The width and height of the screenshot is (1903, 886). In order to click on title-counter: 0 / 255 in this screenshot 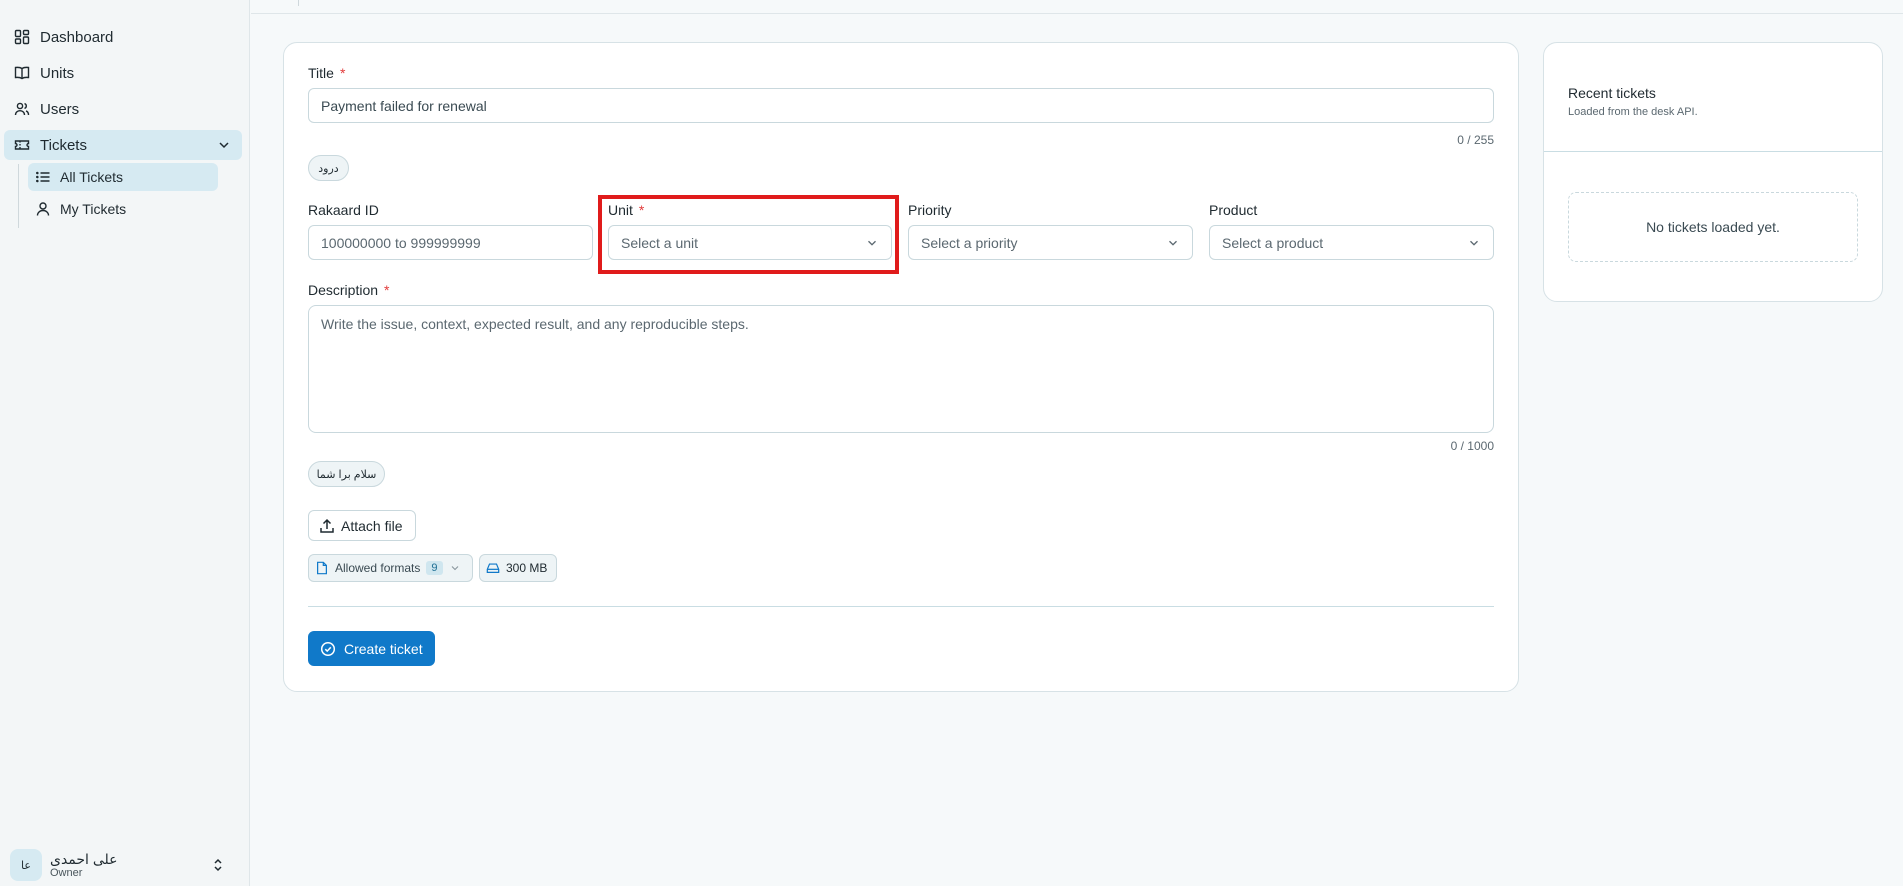, I will do `click(1475, 140)`.